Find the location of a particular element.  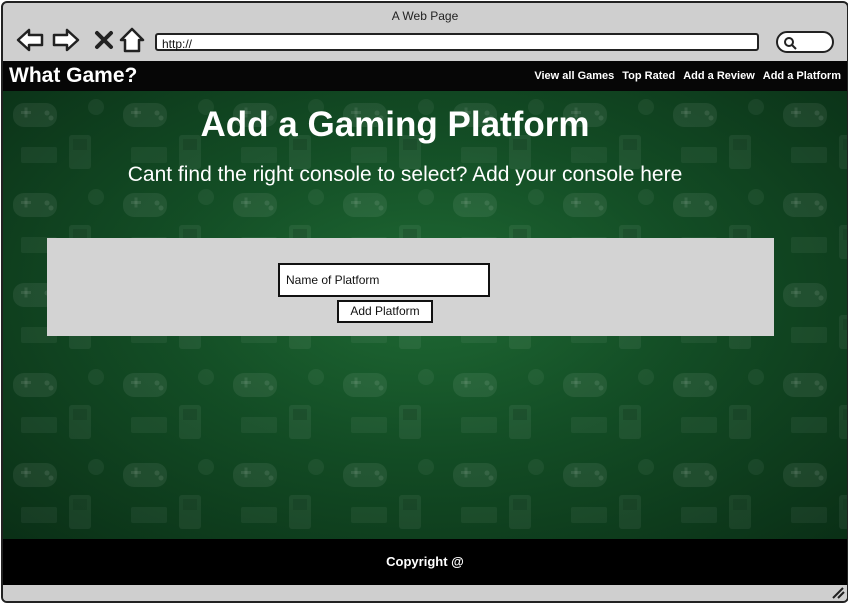

home-icon is located at coordinates (132, 40).